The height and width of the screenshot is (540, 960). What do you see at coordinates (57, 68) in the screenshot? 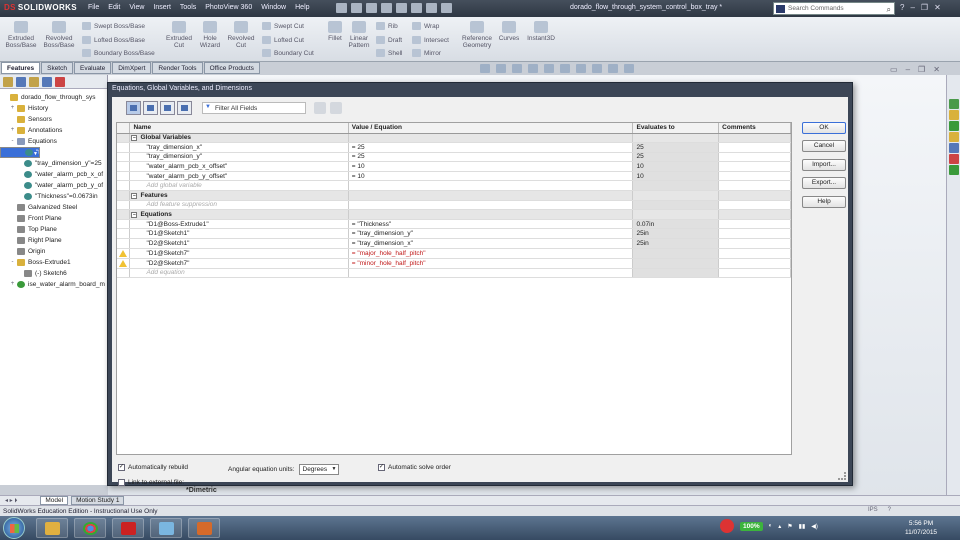
I see `tab-sketch: Sketch` at bounding box center [57, 68].